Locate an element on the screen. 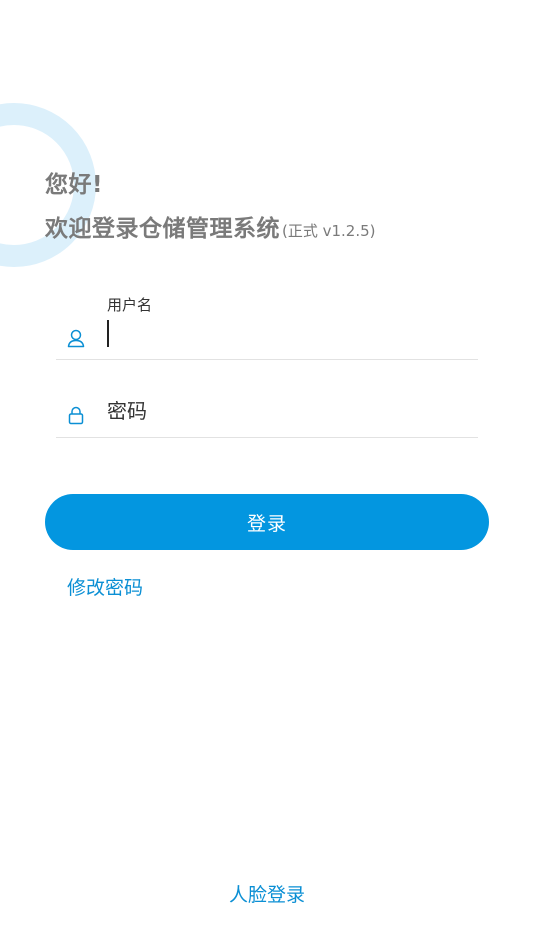  username-label: 用户名 is located at coordinates (130, 305).